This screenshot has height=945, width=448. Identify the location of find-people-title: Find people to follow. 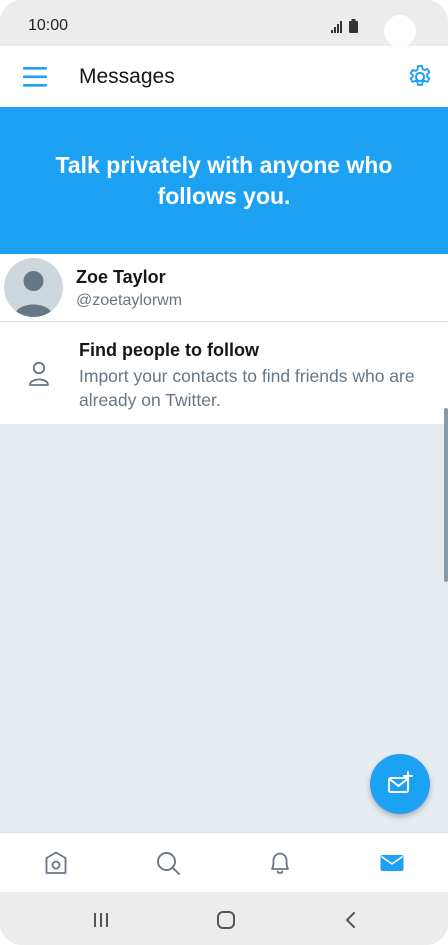
(169, 350).